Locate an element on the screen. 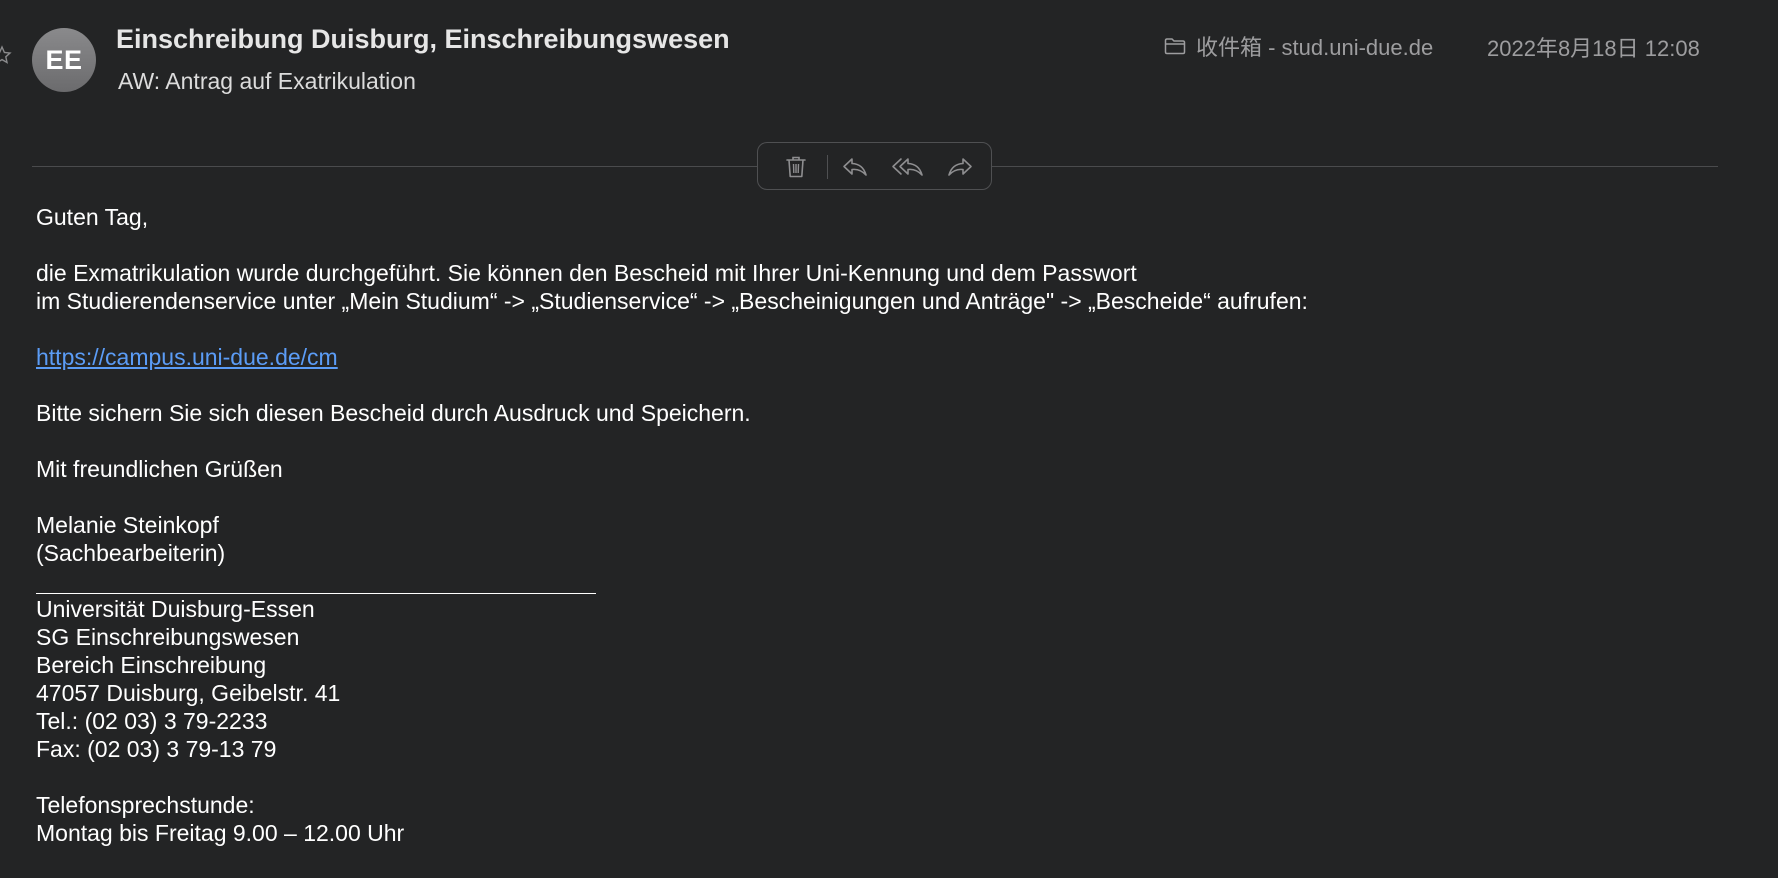 The width and height of the screenshot is (1778, 878). reply-all-button is located at coordinates (908, 167).